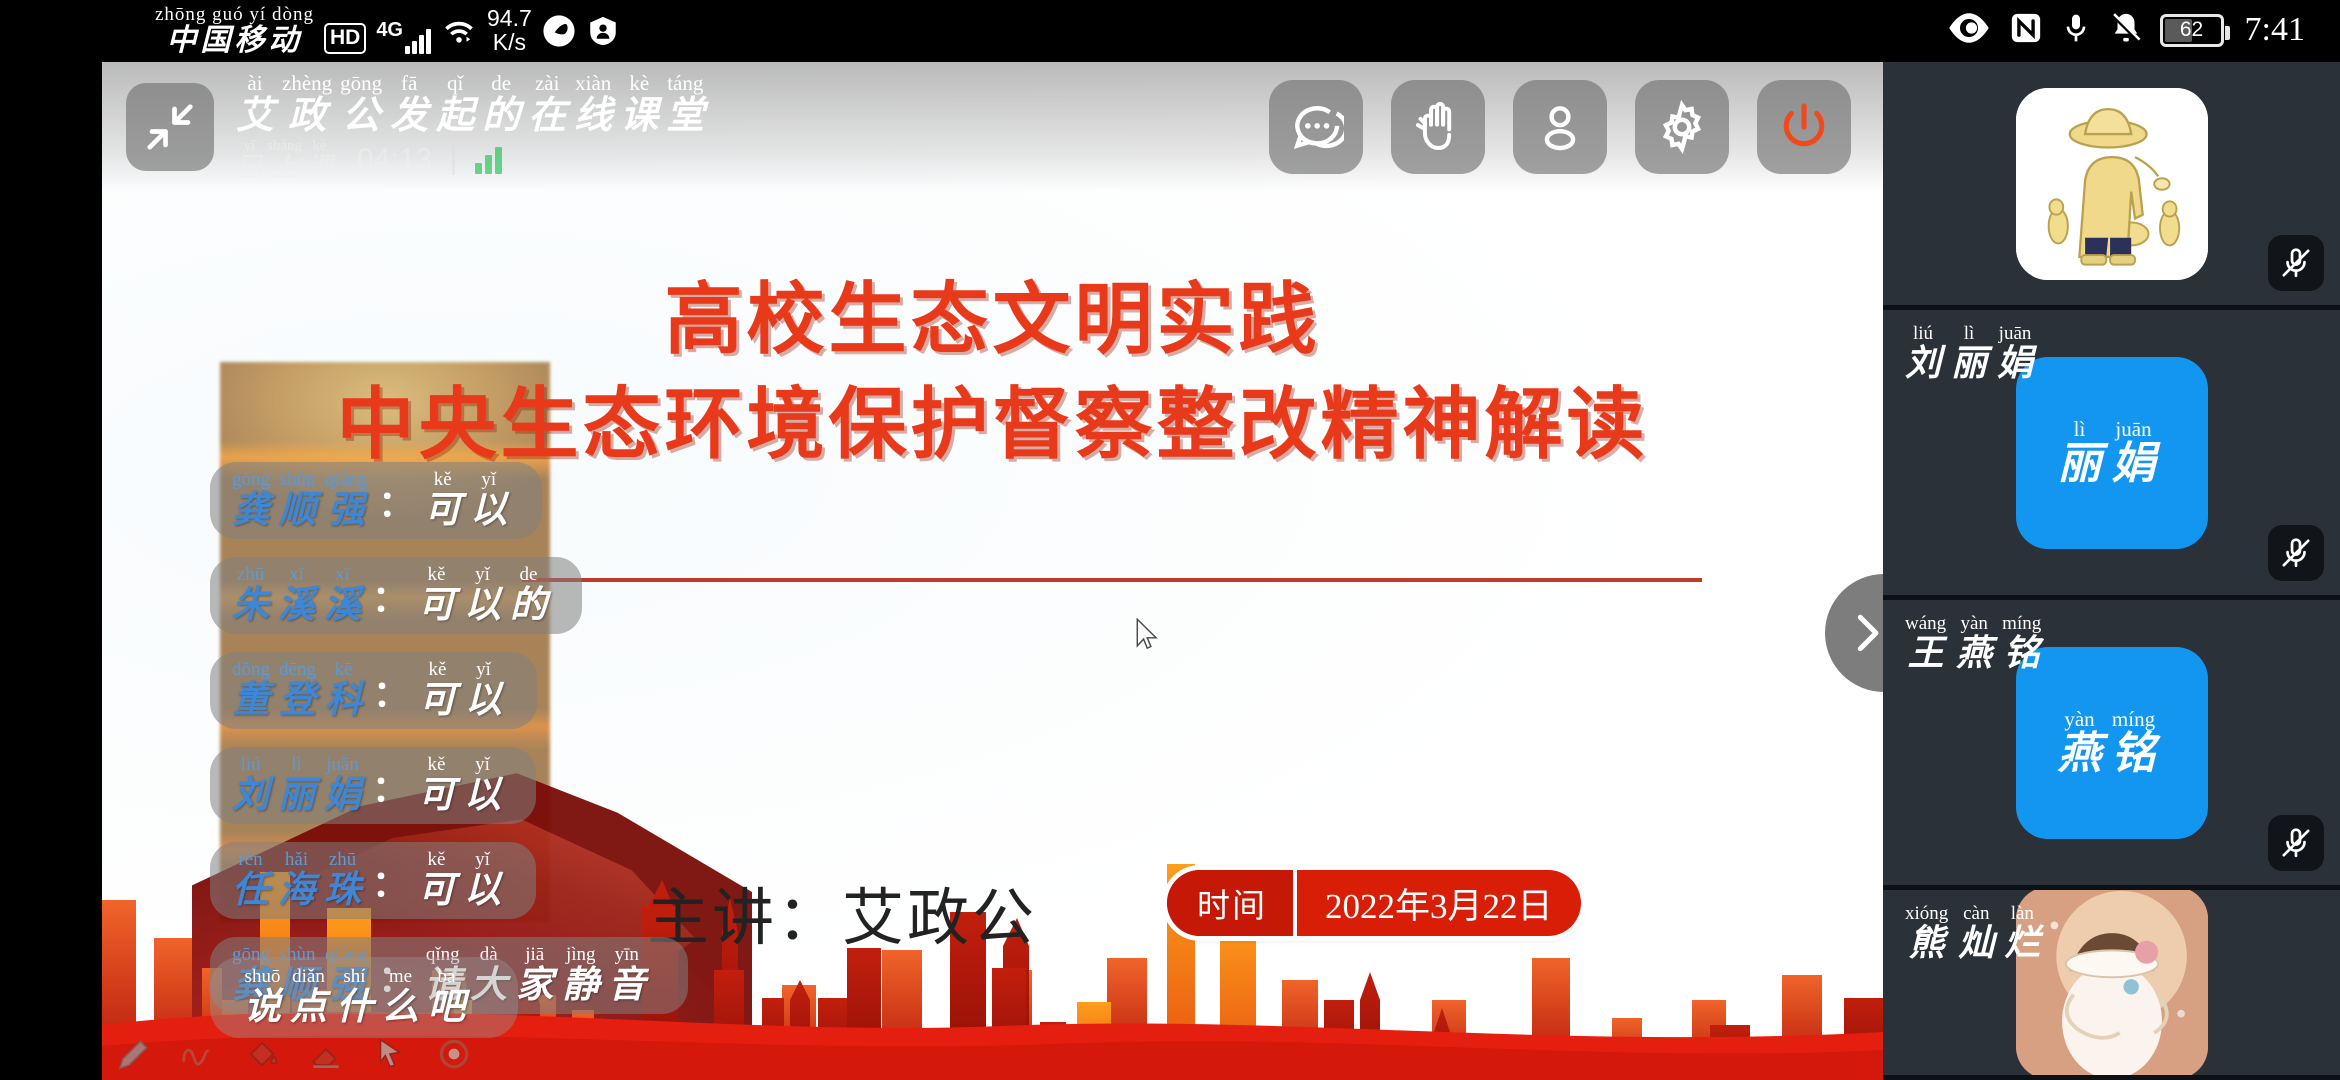 This screenshot has height=1080, width=2340. Describe the element at coordinates (297, 669) in the screenshot. I see `pinyin: dēng` at that location.